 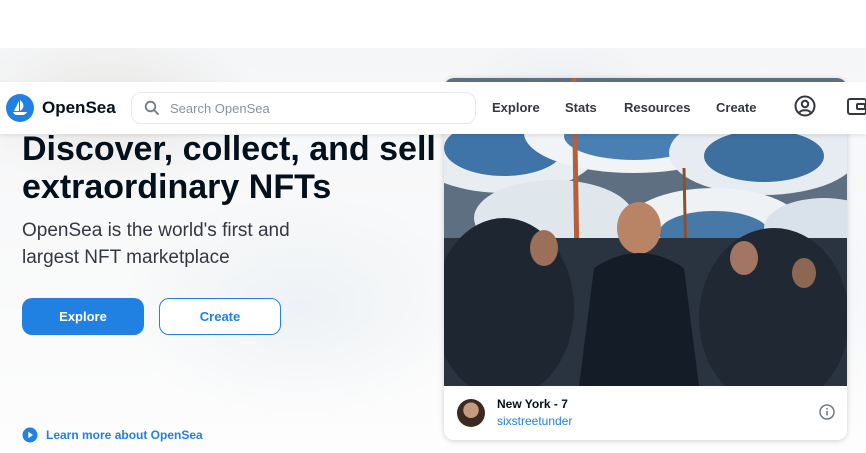 I want to click on play-circle-icon, so click(x=30, y=435).